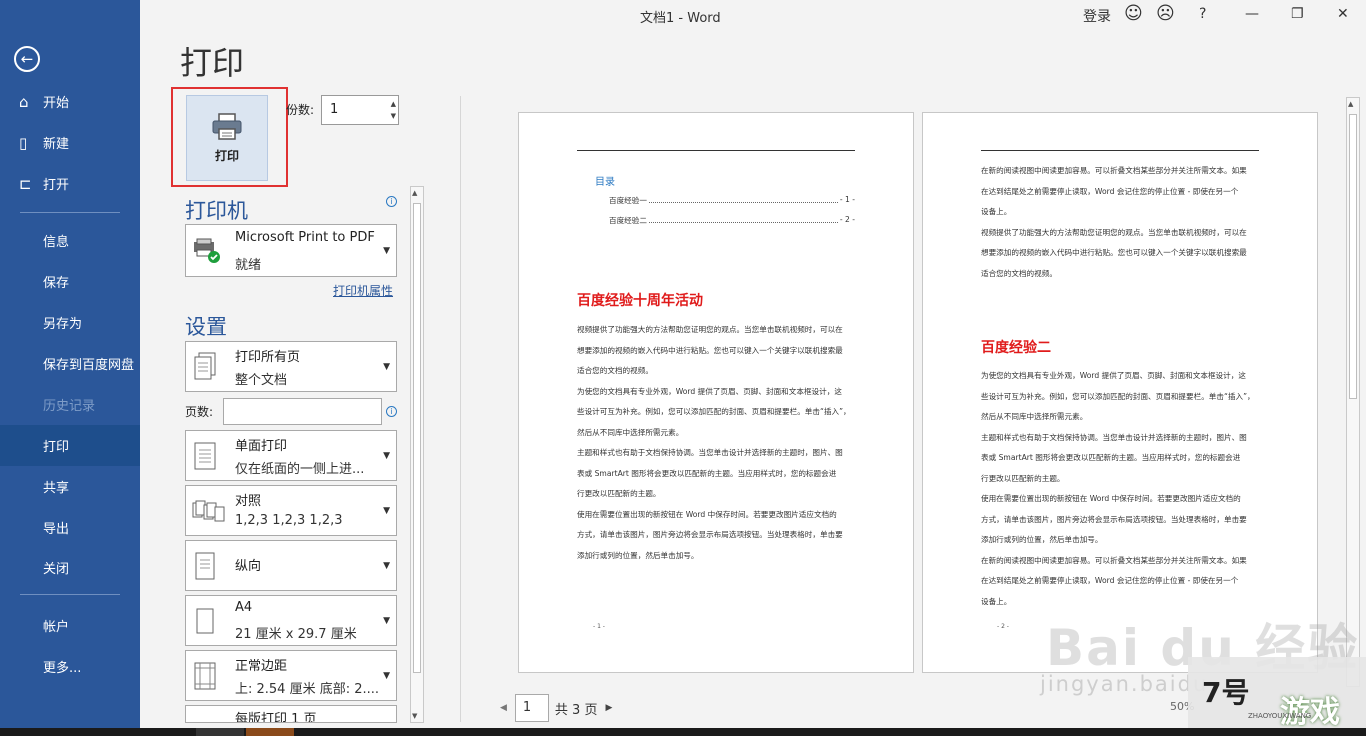  What do you see at coordinates (56, 185) in the screenshot?
I see `nav-label: 打开` at bounding box center [56, 185].